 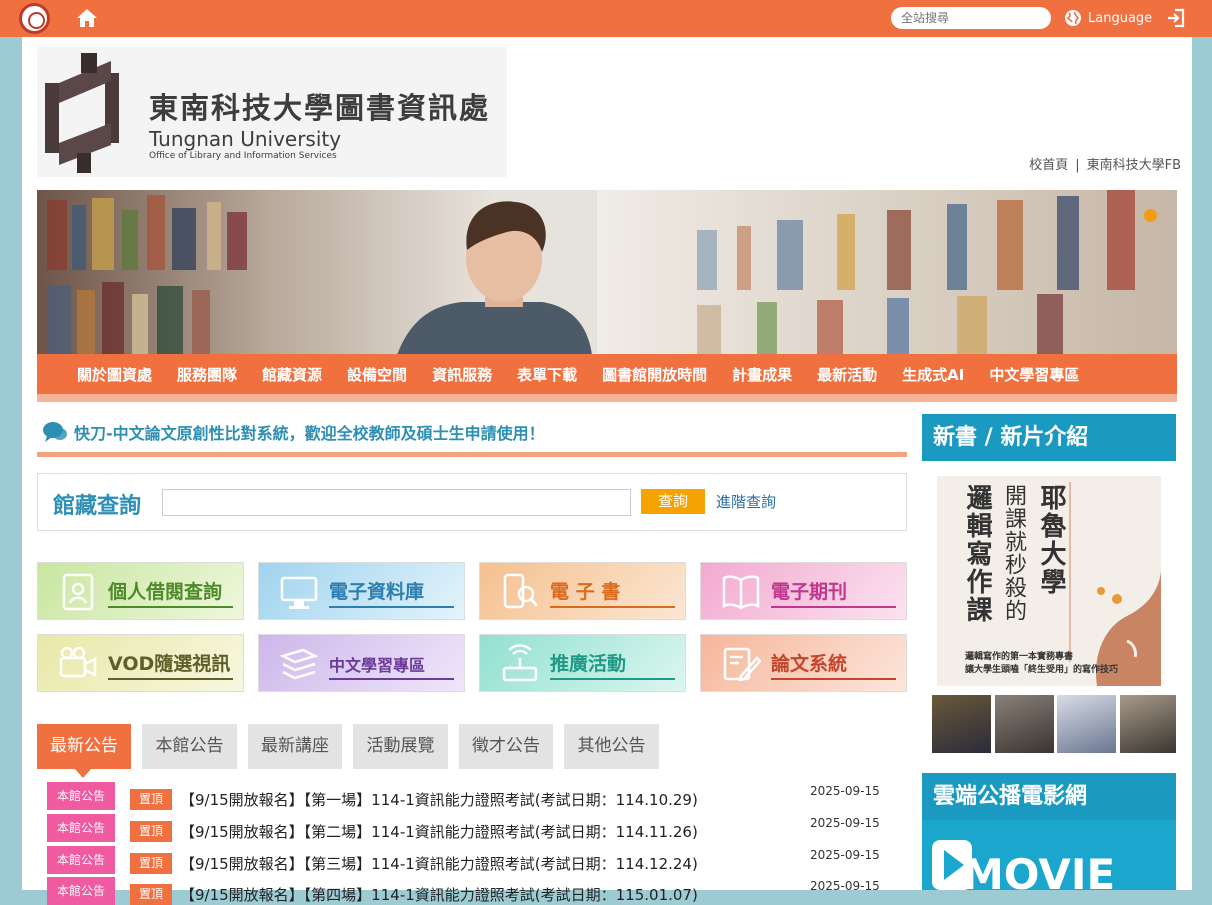 What do you see at coordinates (169, 664) in the screenshot?
I see `tile-label: VOD隨選視訊` at bounding box center [169, 664].